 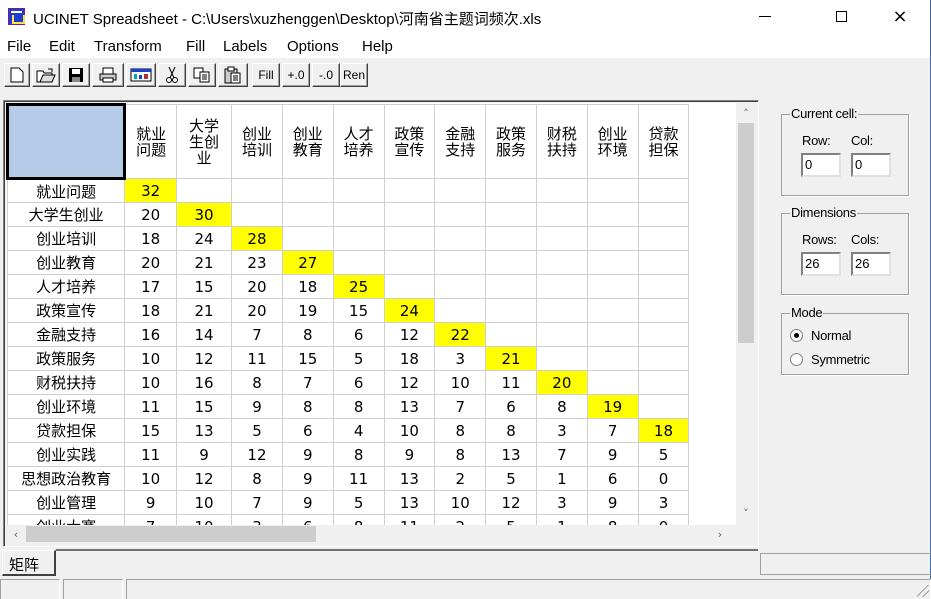 What do you see at coordinates (266, 75) in the screenshot?
I see `fill-button: Fill` at bounding box center [266, 75].